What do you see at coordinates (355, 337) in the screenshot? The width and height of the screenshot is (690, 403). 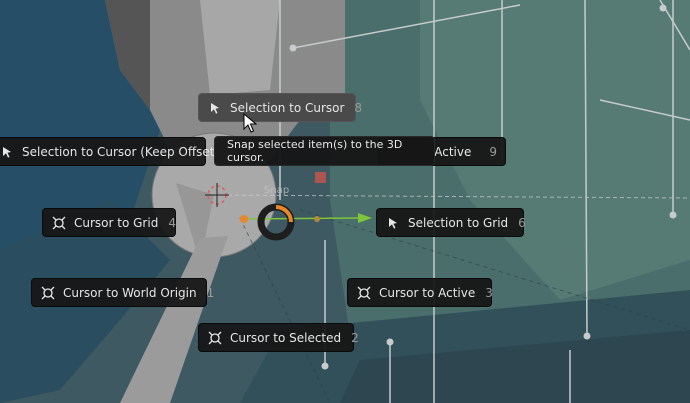 I see `pie-item-shortcut: 2` at bounding box center [355, 337].